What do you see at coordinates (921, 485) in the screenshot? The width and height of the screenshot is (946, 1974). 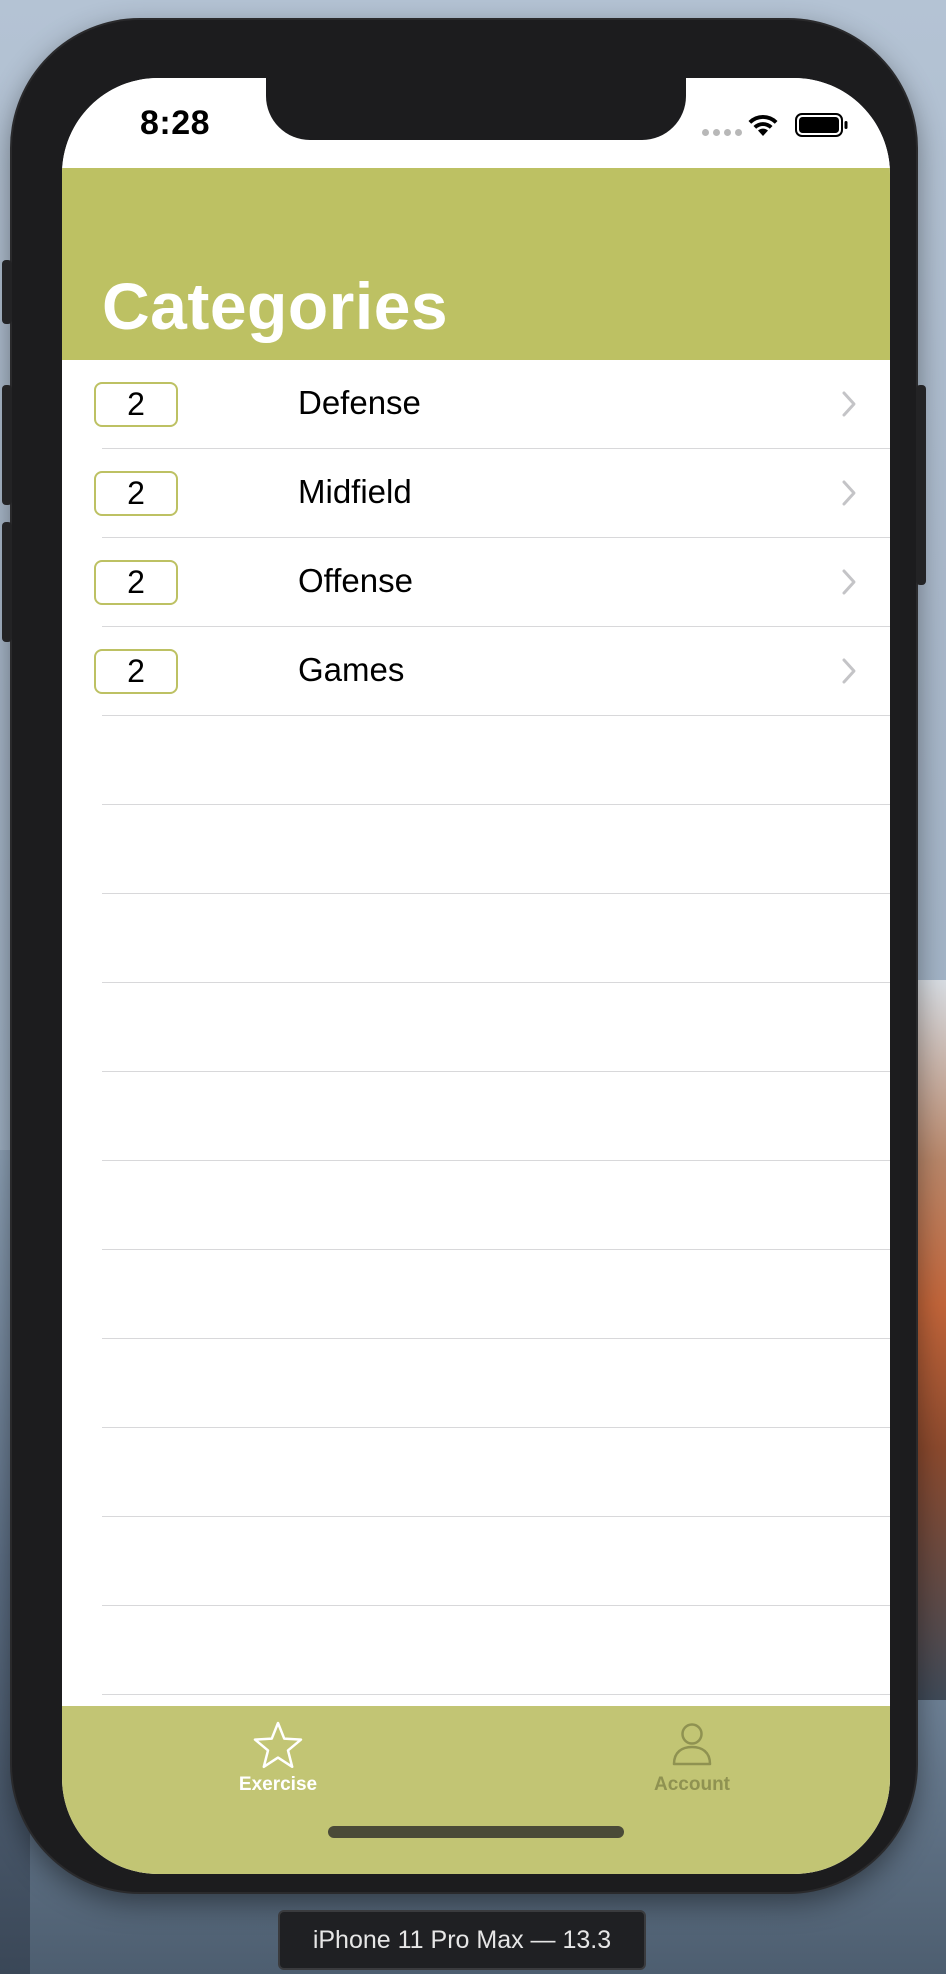 I see `power-button` at bounding box center [921, 485].